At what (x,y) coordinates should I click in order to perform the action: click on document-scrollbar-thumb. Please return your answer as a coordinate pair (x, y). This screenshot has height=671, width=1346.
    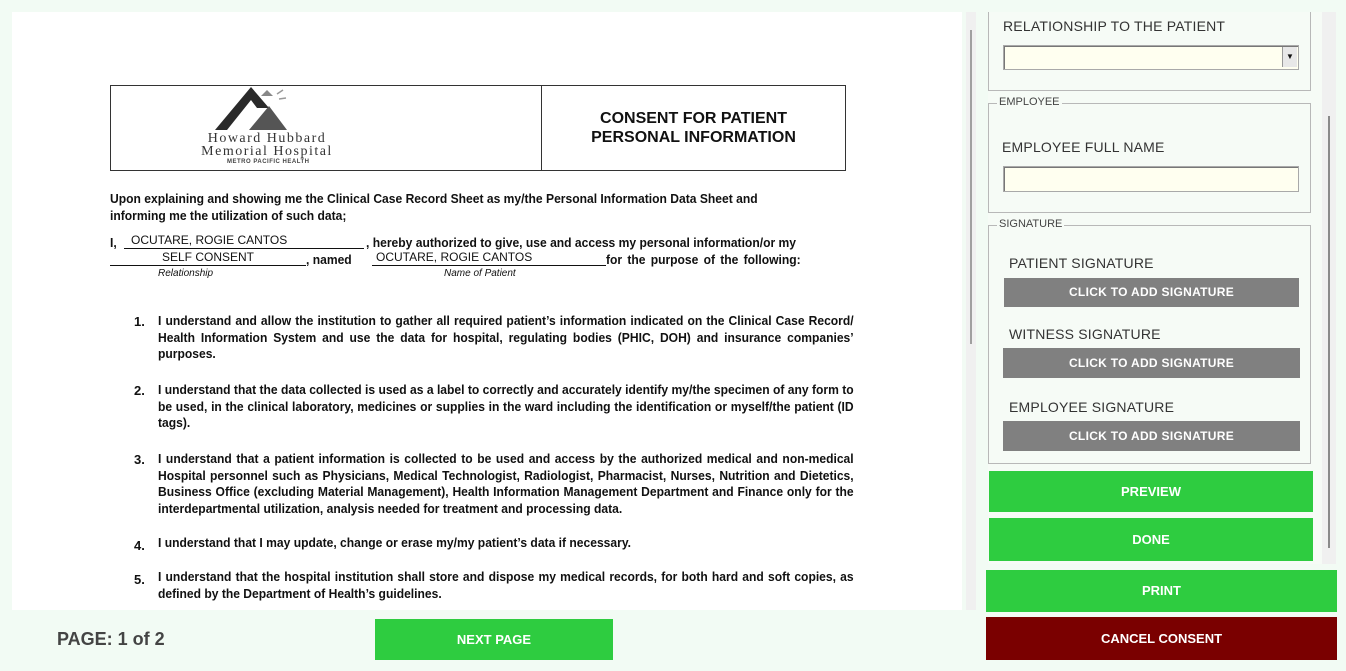
    Looking at the image, I should click on (971, 187).